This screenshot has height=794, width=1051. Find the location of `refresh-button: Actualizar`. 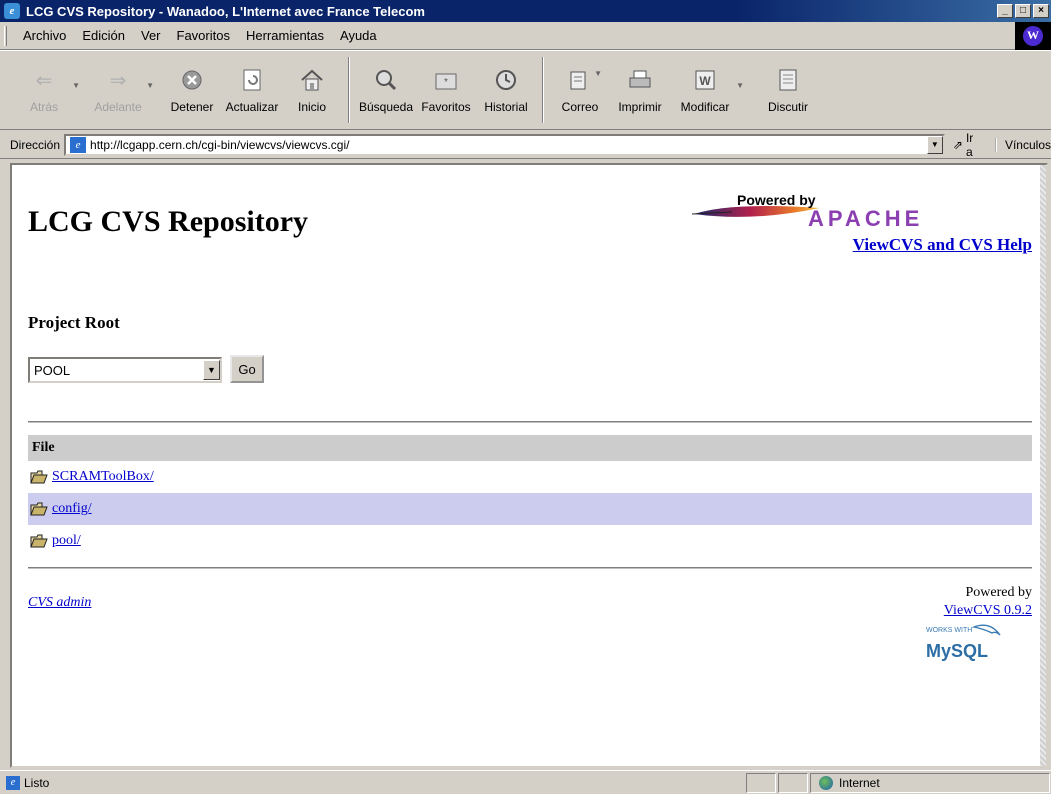

refresh-button: Actualizar is located at coordinates (252, 90).